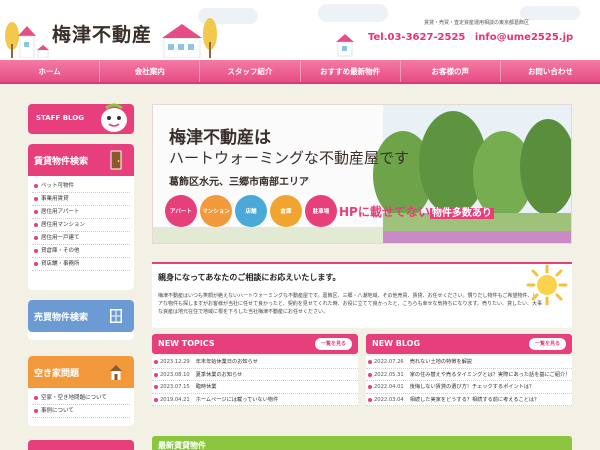  What do you see at coordinates (255, 387) in the screenshot?
I see `topic-item: 2023.07.15 臨時休業` at bounding box center [255, 387].